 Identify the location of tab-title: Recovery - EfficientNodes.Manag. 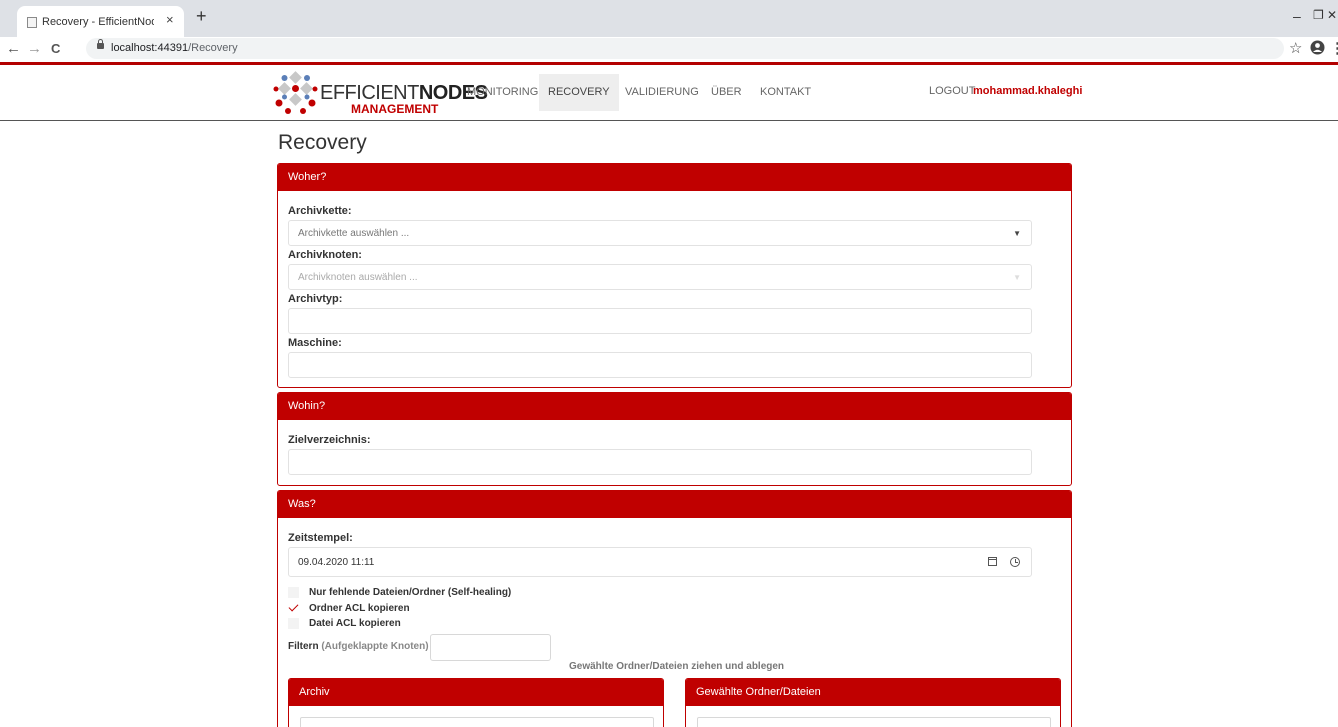
(98, 22).